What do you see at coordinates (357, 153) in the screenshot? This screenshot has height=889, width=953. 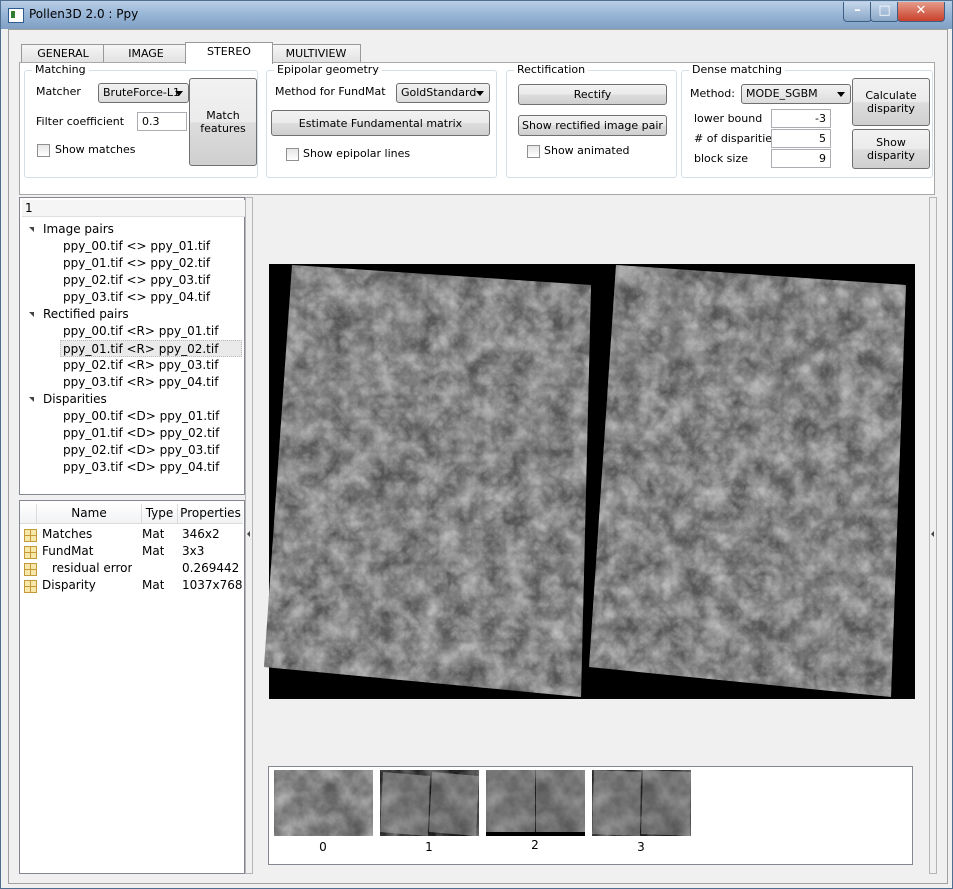 I see `show-epipolar-lines-label: Show epipolar lines` at bounding box center [357, 153].